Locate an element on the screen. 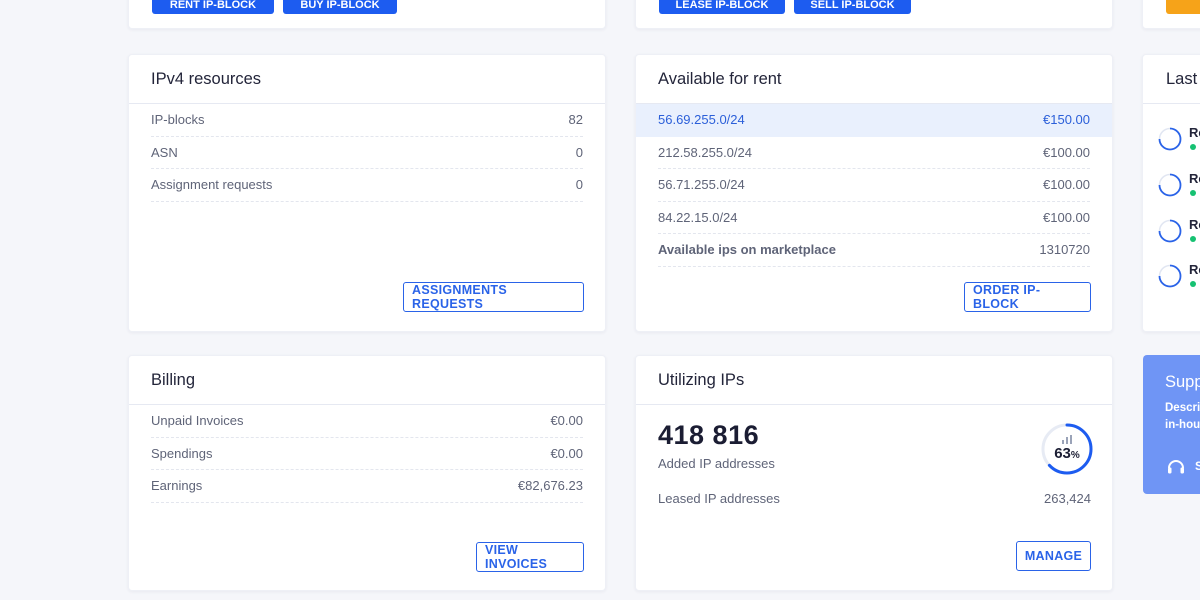 The image size is (1200, 600). marketplace-value: 1310720 is located at coordinates (1064, 250).